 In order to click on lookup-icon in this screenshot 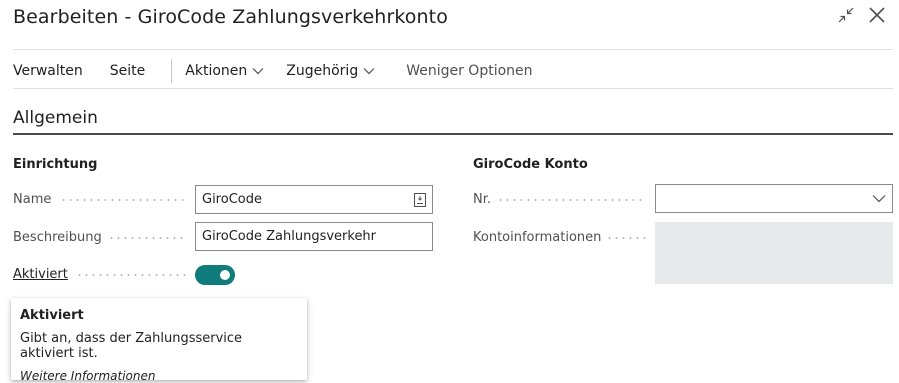, I will do `click(420, 199)`.